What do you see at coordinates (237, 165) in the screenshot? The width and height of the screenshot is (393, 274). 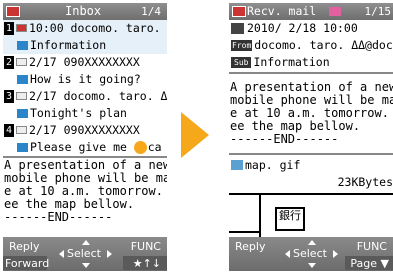 I see `image-file-icon` at bounding box center [237, 165].